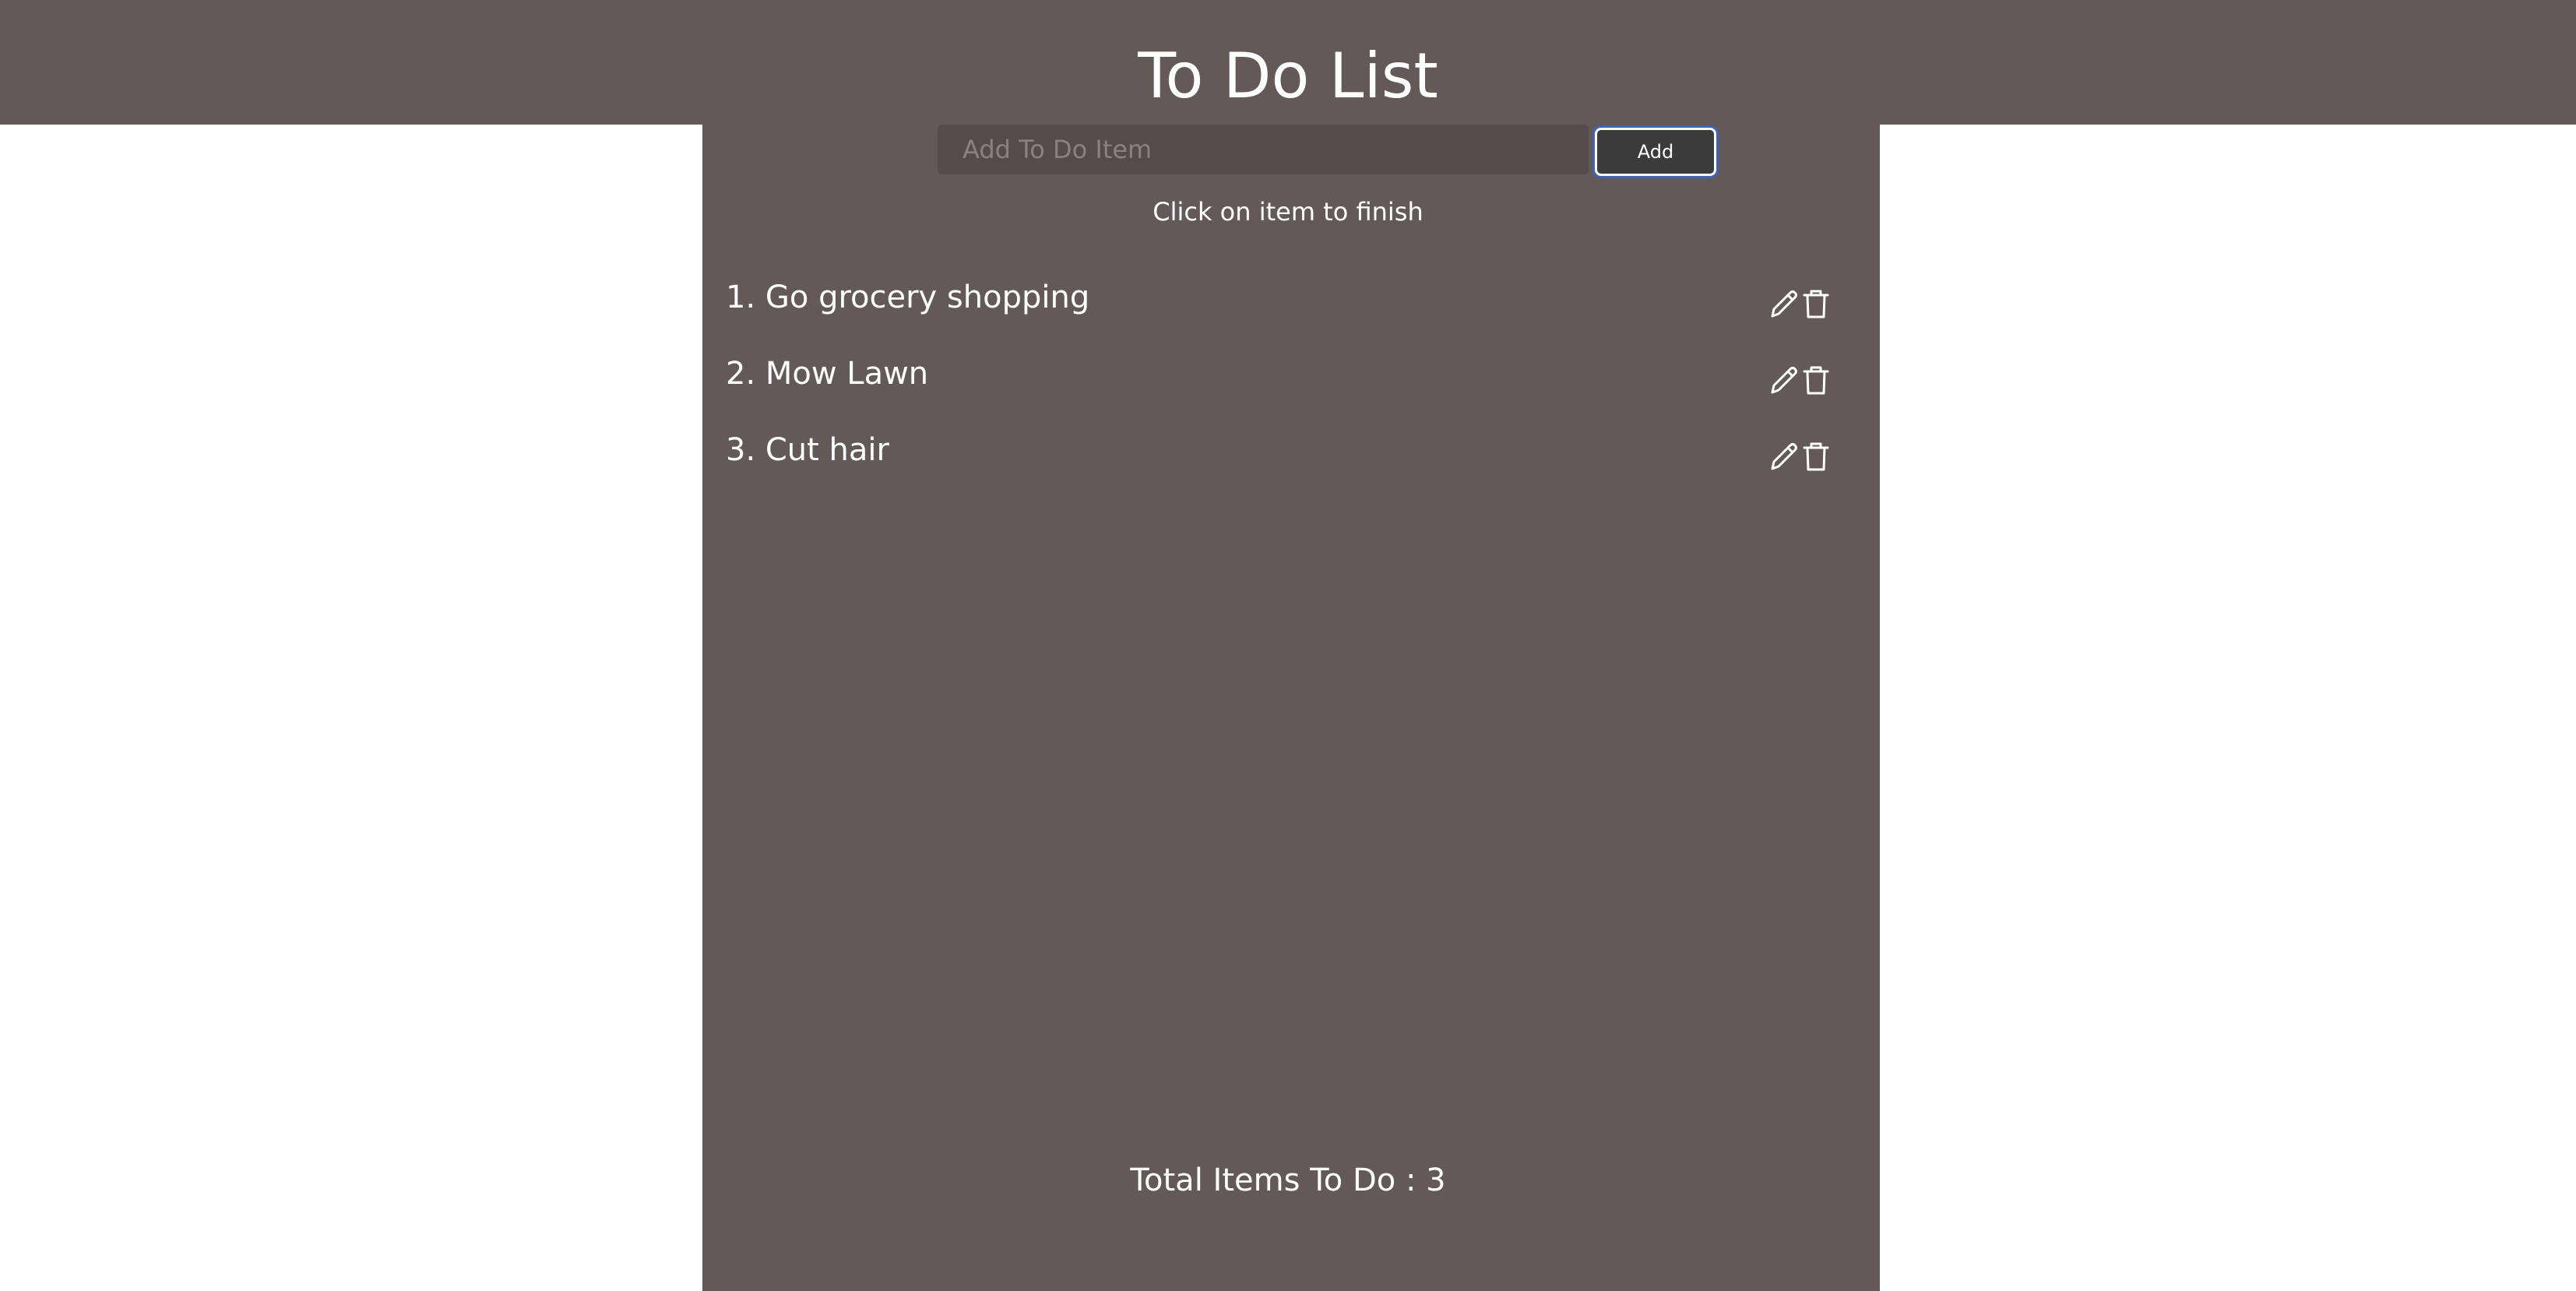  I want to click on todo-item: 1. Go grocery shopping, so click(1291, 305).